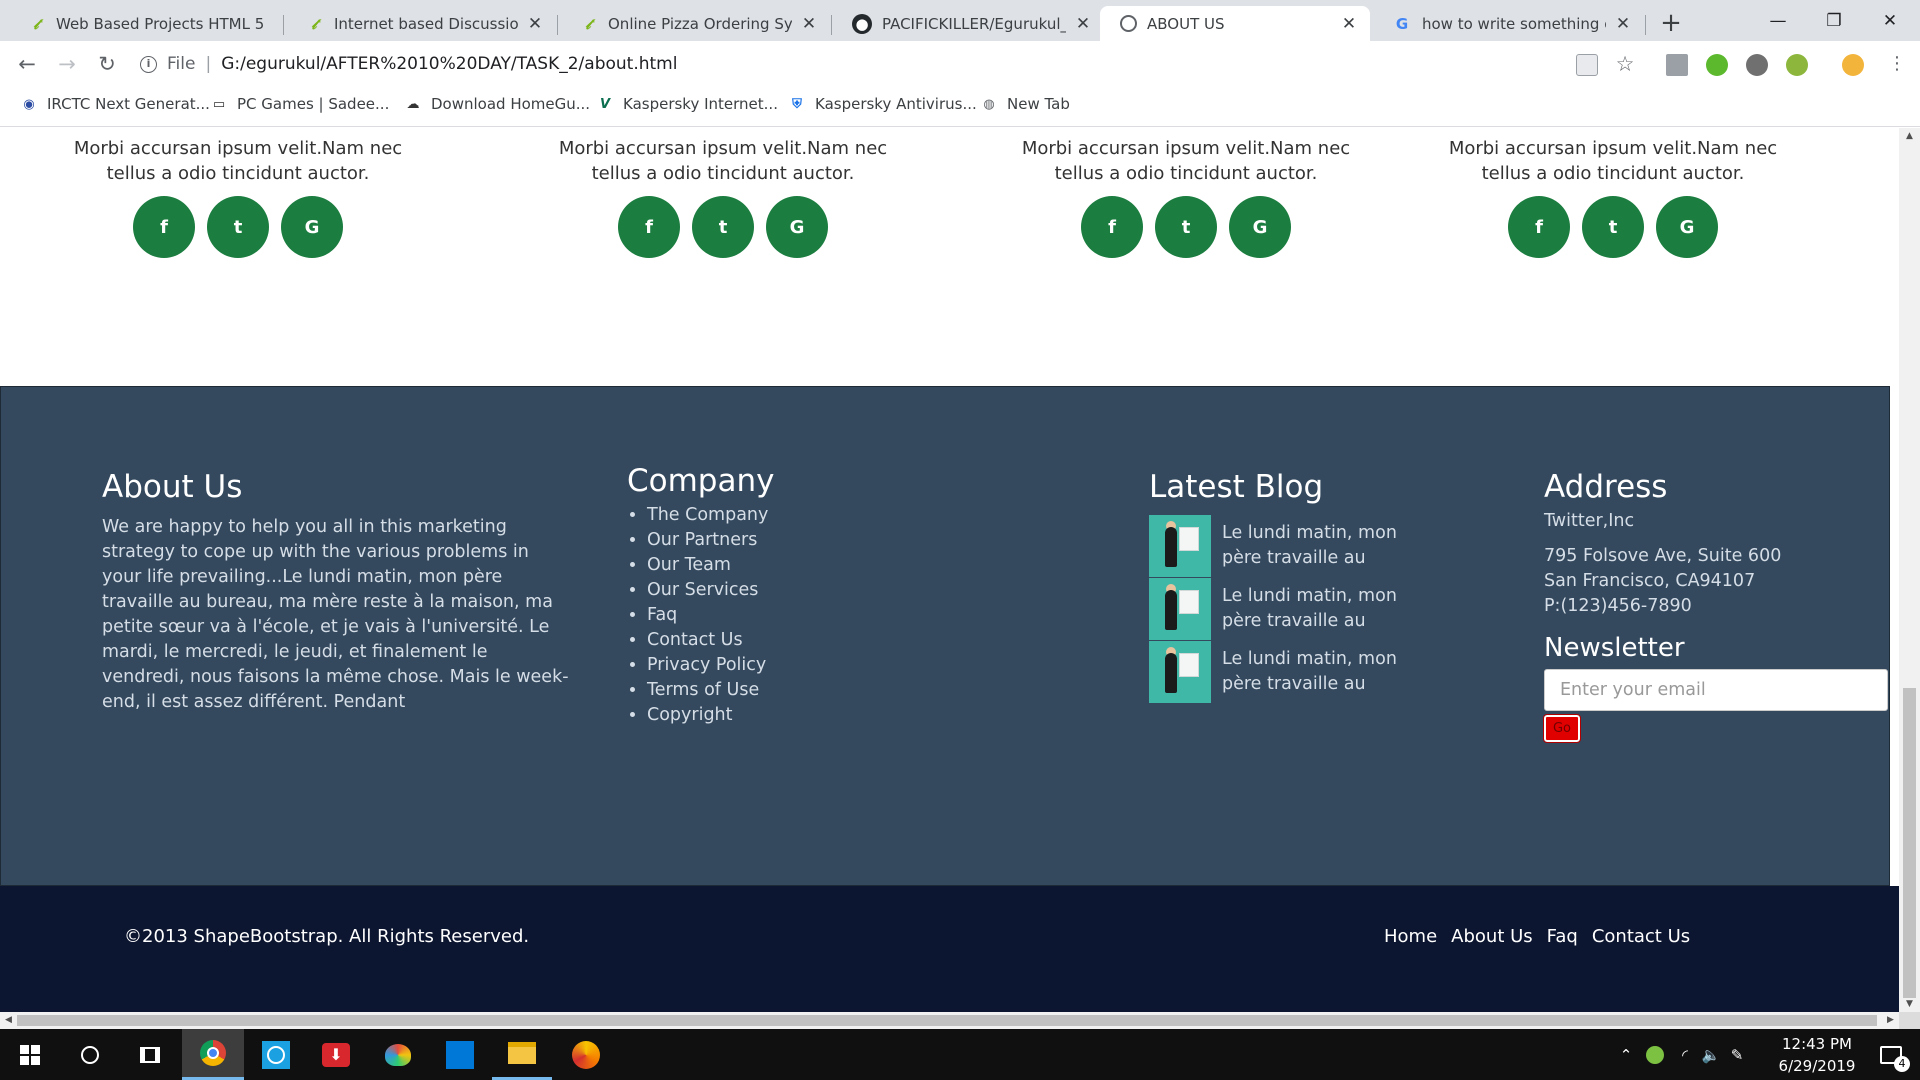 The image size is (1920, 1080). What do you see at coordinates (1909, 136) in the screenshot?
I see `scroll-up-arrow-icon: ▲` at bounding box center [1909, 136].